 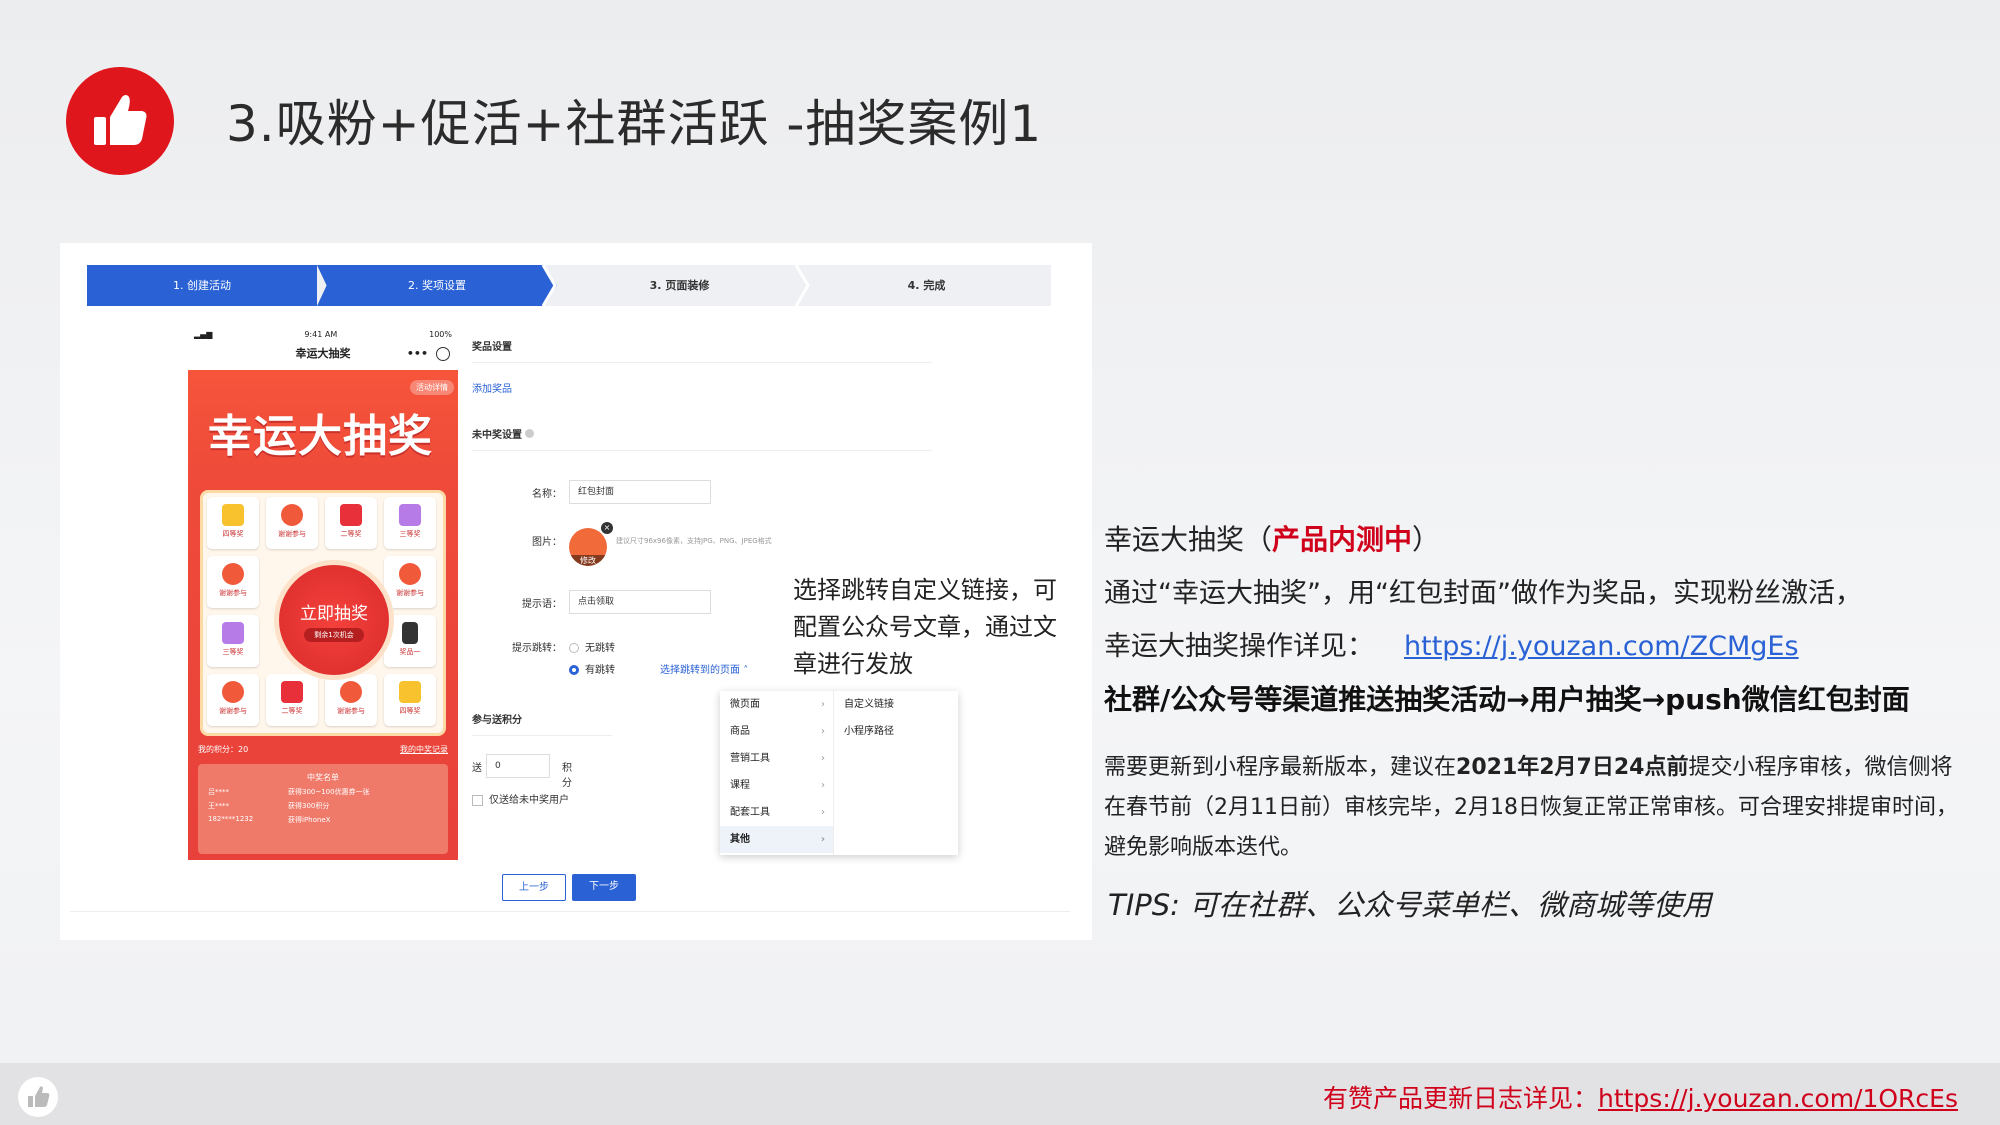 I want to click on choose-page-link: 选择跳转到的页面 ˄, so click(x=704, y=668).